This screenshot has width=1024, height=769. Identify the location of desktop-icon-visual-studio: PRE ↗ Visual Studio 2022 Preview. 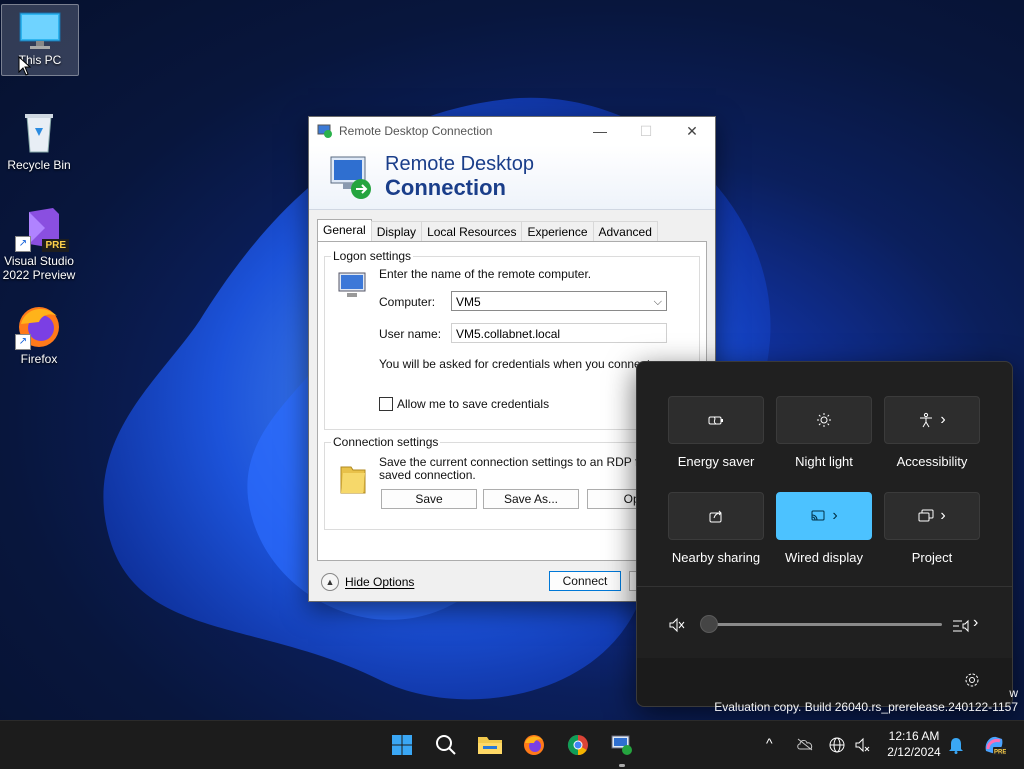
(39, 241).